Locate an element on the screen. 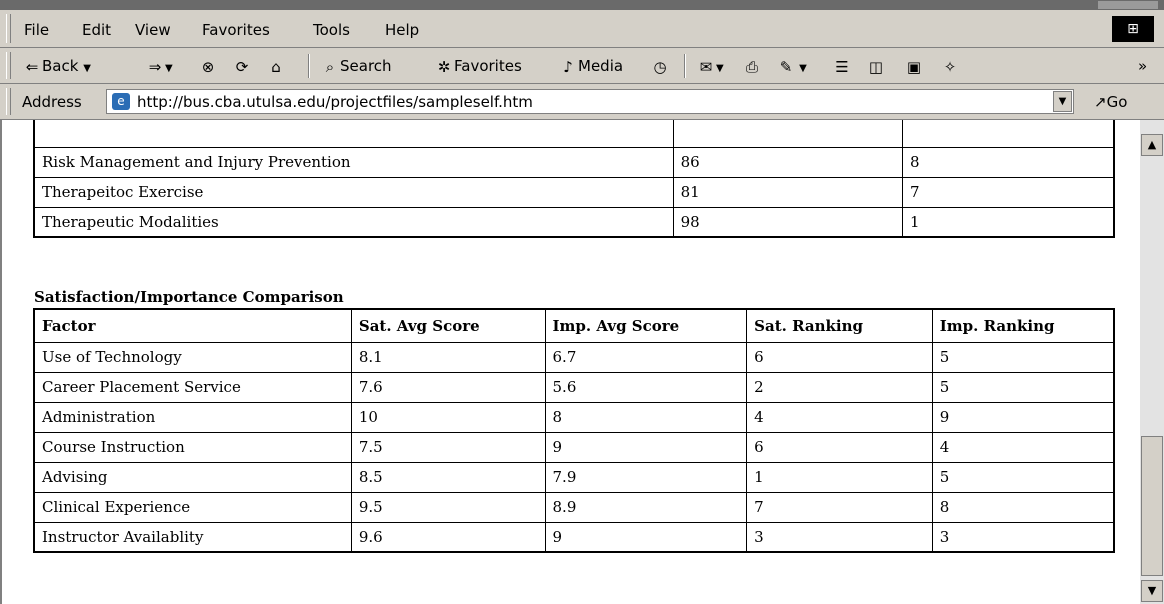  tools-icon: ✧ is located at coordinates (950, 66).